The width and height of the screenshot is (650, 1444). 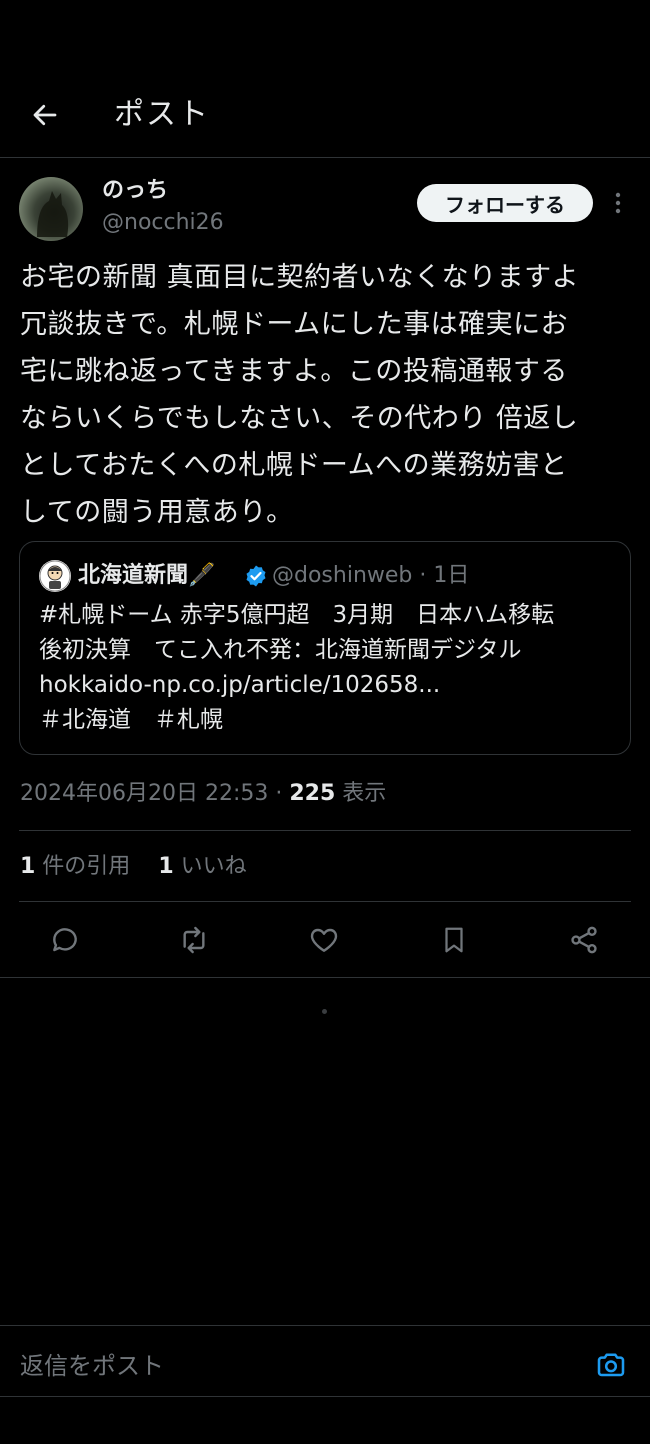 I want to click on timestamp-row: 2024年06月20日 22:53 · 225 表示, so click(x=203, y=794).